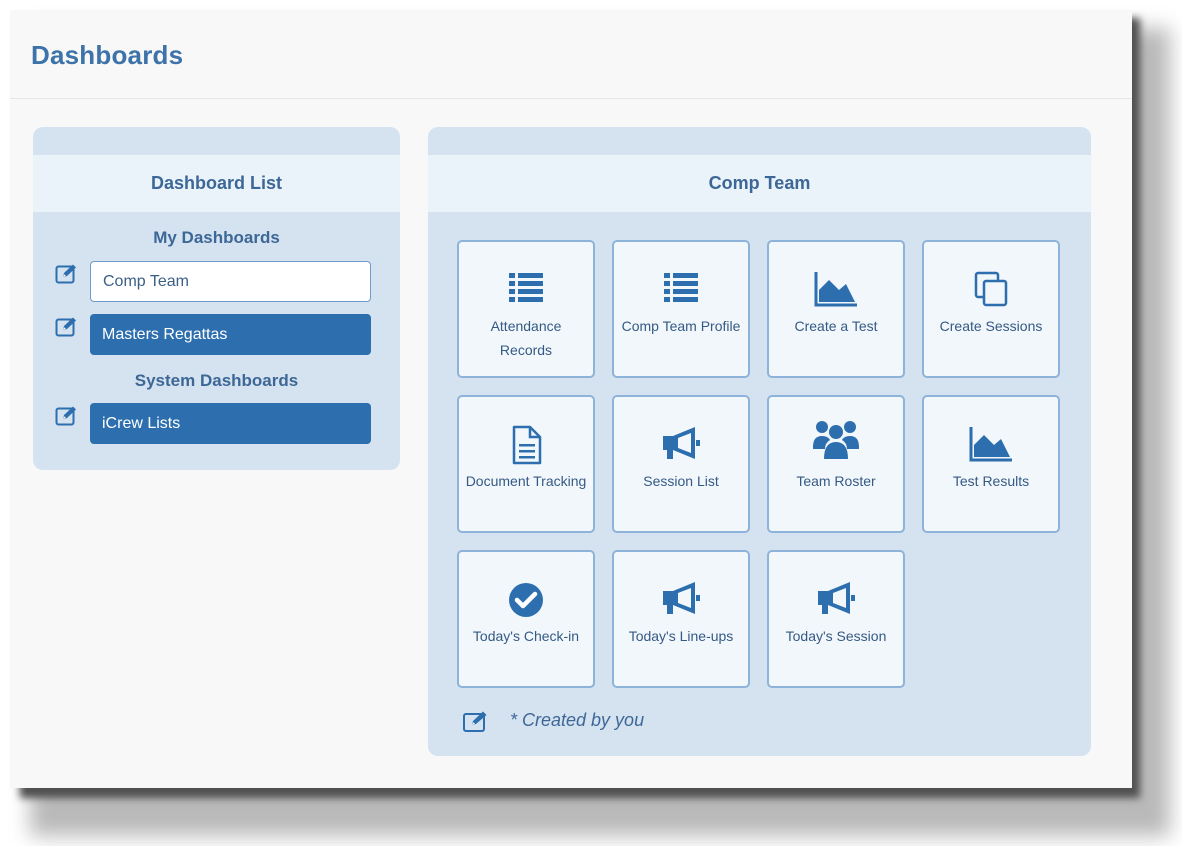 The height and width of the screenshot is (846, 1182). What do you see at coordinates (526, 445) in the screenshot?
I see `document-icon` at bounding box center [526, 445].